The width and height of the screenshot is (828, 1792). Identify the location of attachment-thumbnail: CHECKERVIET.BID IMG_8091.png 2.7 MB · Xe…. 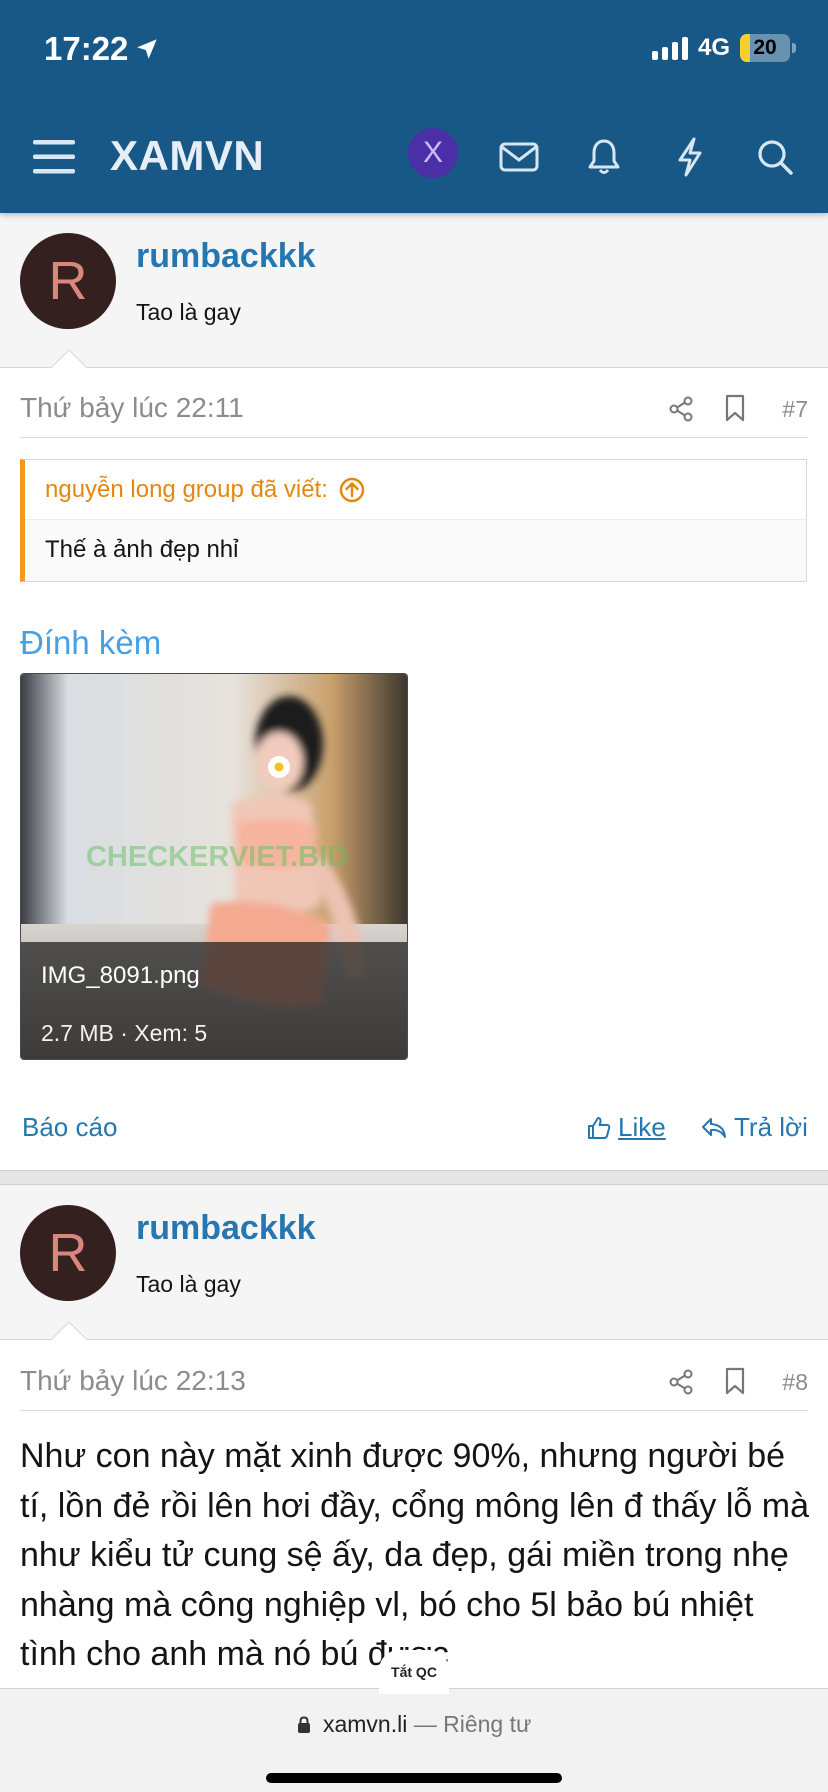
(214, 866).